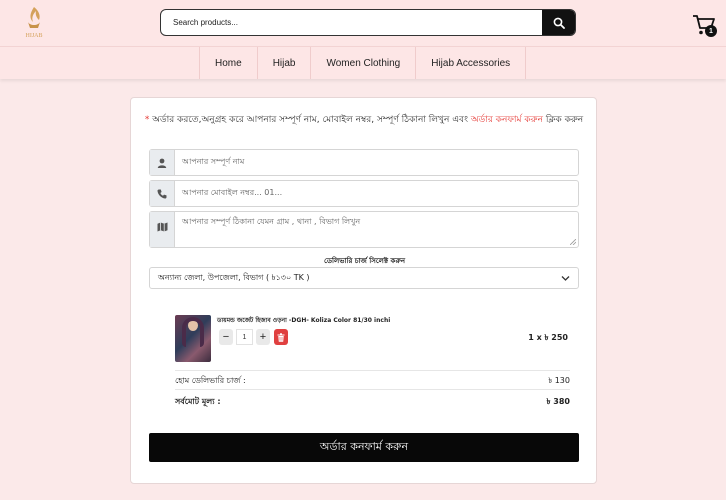 This screenshot has height=500, width=726. Describe the element at coordinates (573, 242) in the screenshot. I see `resize-handle-icon` at that location.